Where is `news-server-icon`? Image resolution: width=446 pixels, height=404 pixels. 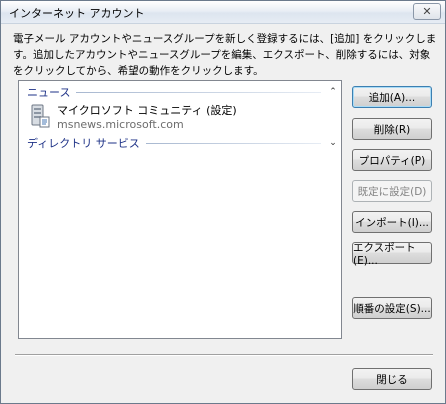 news-server-icon is located at coordinates (40, 116).